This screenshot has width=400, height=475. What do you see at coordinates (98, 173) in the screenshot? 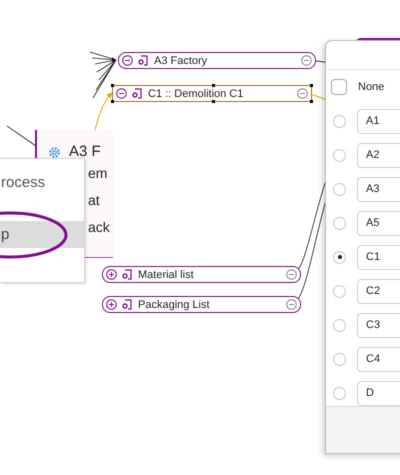
I see `card-text: em` at bounding box center [98, 173].